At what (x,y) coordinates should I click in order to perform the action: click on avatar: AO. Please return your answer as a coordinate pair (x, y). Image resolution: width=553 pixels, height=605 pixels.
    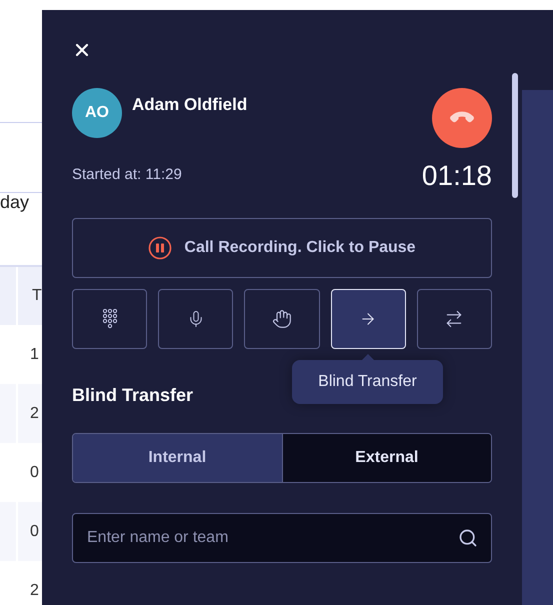
    Looking at the image, I should click on (97, 113).